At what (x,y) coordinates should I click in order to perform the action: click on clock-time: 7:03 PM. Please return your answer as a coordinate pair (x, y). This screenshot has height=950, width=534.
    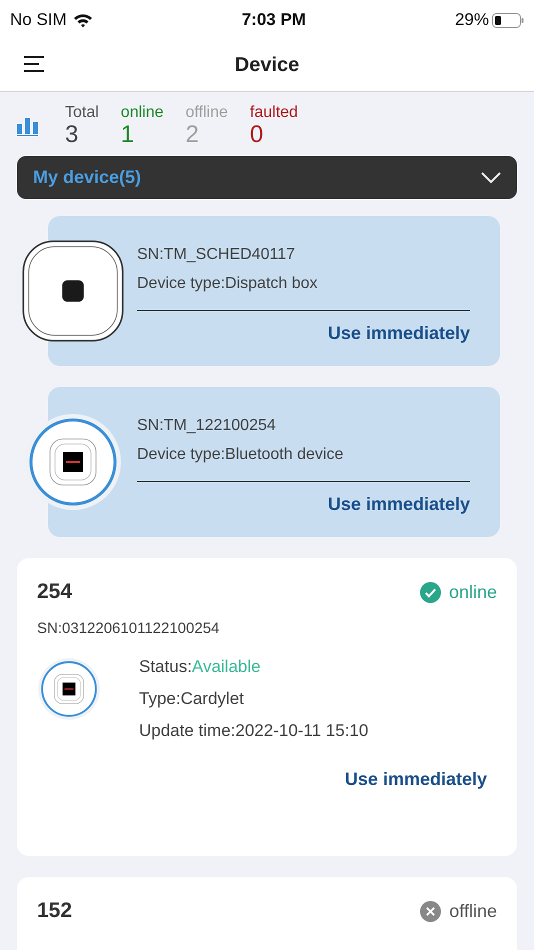
    Looking at the image, I should click on (274, 20).